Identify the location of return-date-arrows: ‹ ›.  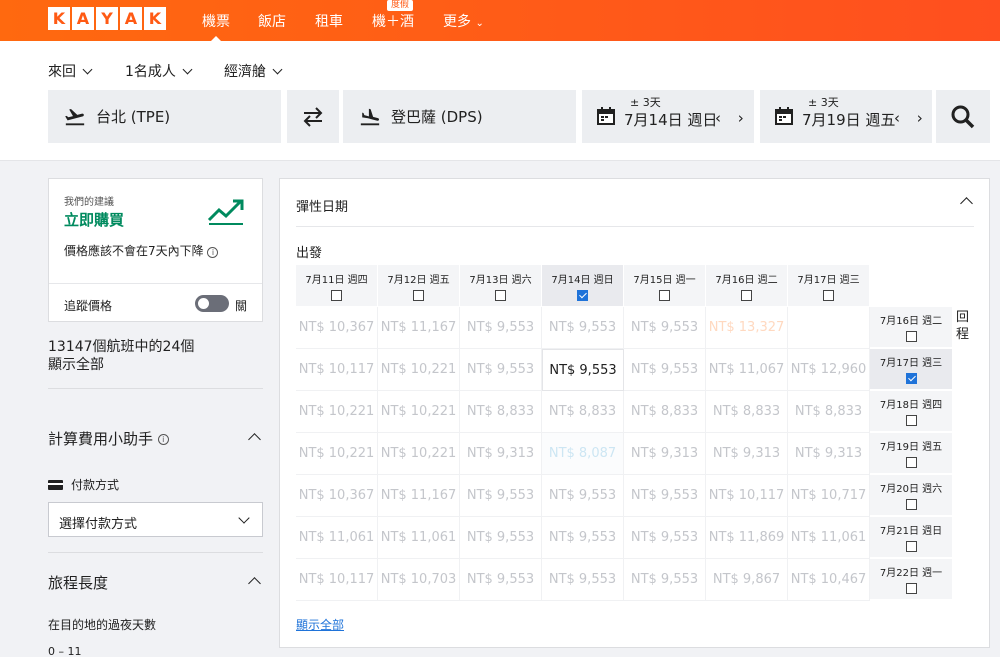
(911, 118).